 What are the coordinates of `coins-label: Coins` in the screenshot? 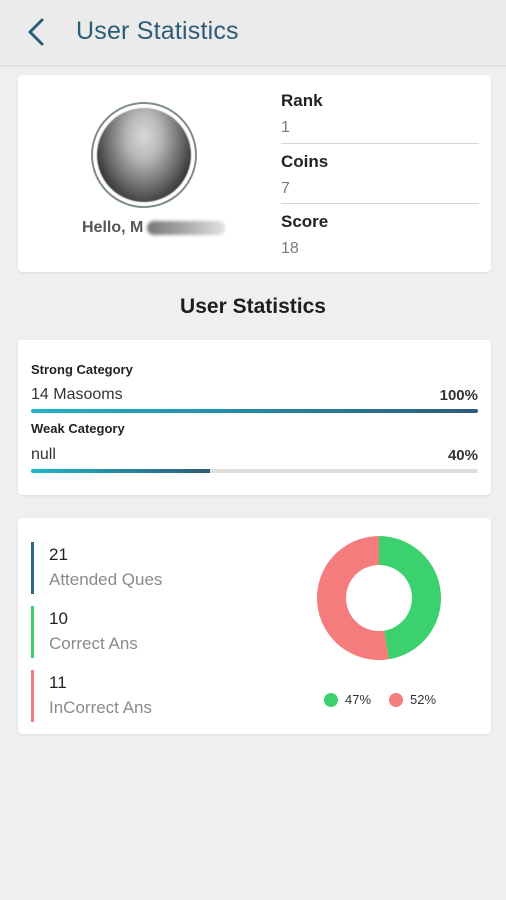 It's located at (305, 161).